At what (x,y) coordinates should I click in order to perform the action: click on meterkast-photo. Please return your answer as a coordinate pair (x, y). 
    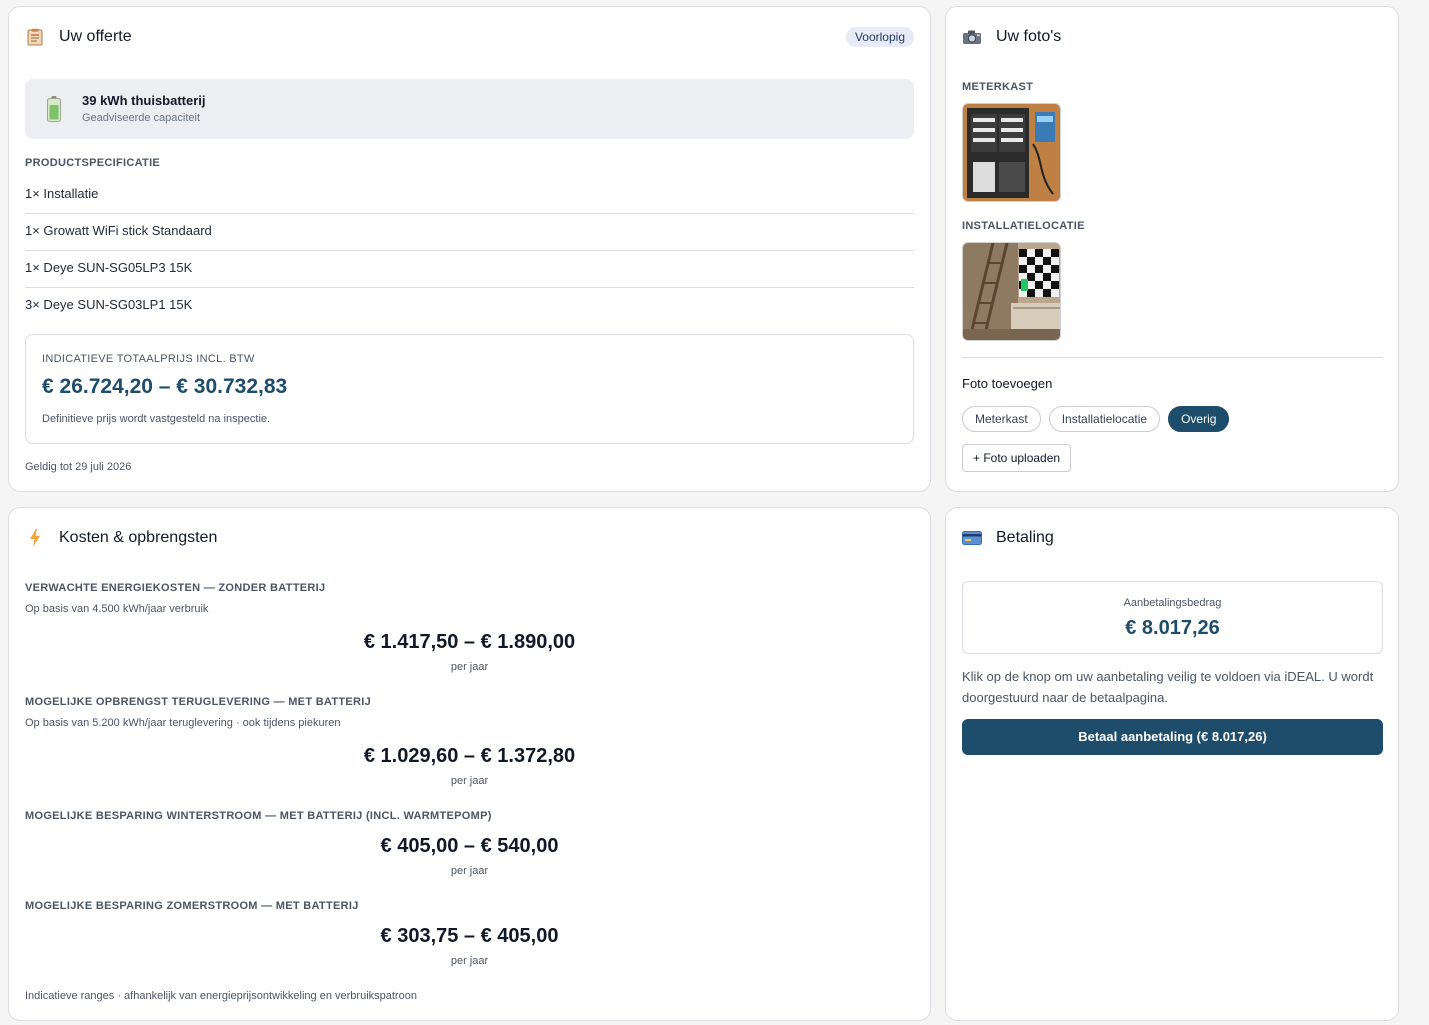
    Looking at the image, I should click on (1011, 152).